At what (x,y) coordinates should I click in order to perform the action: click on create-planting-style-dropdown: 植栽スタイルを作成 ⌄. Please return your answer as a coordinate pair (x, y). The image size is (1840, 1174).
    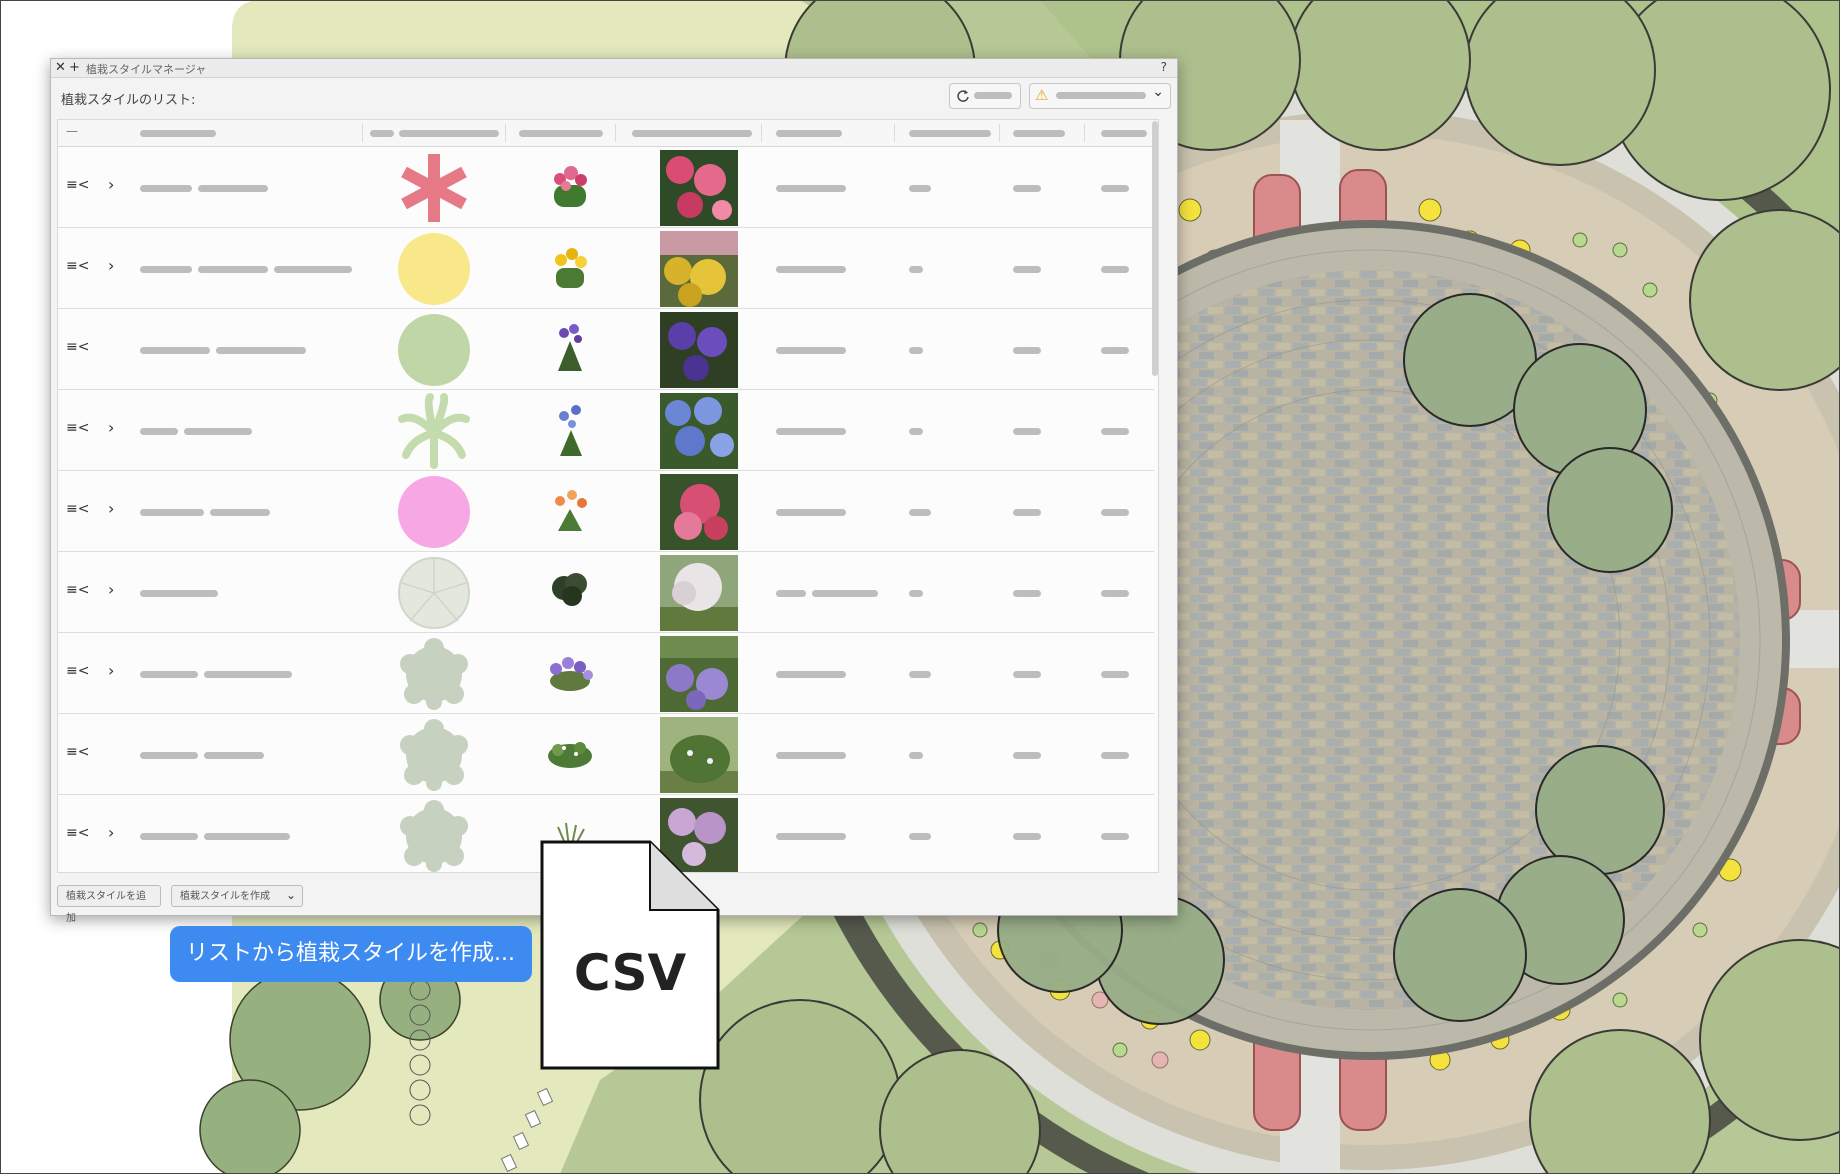
    Looking at the image, I should click on (237, 896).